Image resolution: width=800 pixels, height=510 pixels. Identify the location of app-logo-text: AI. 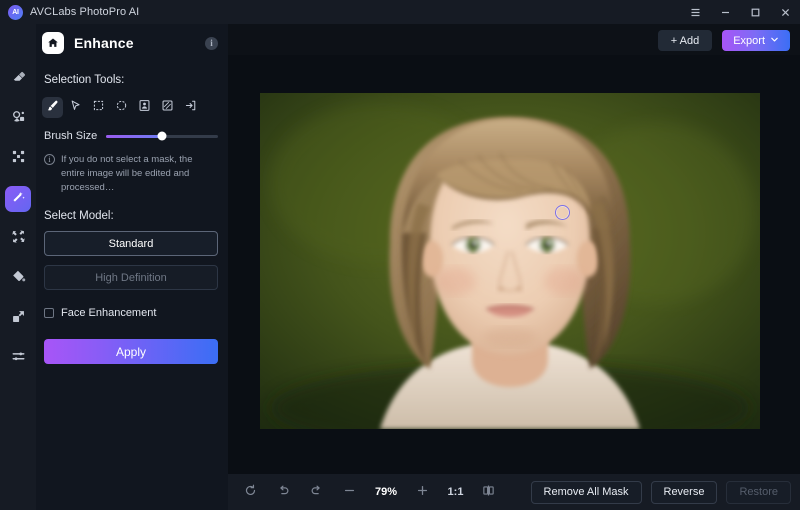
(15, 12).